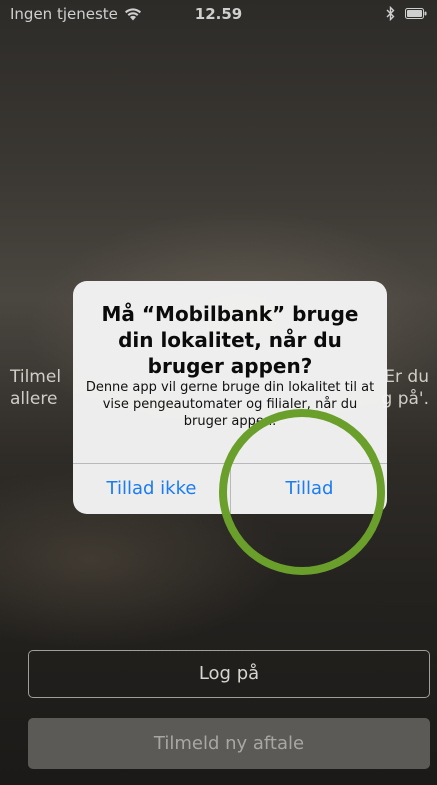 This screenshot has width=437, height=785. I want to click on background-text-left: Tilmel allere, so click(35, 388).